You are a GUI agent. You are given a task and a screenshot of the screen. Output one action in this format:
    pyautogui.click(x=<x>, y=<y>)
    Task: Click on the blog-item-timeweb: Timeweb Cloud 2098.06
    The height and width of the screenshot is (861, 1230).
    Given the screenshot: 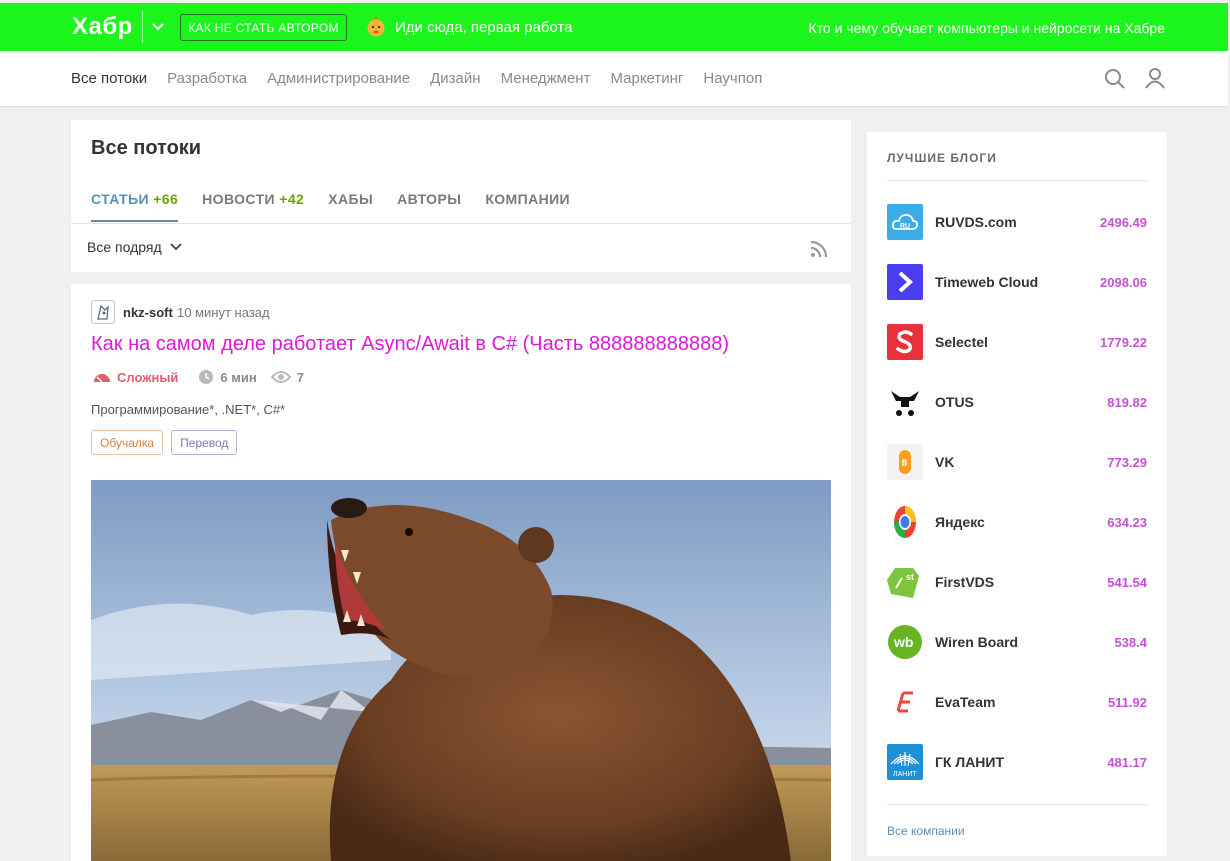 What is the action you would take?
    pyautogui.click(x=1017, y=282)
    